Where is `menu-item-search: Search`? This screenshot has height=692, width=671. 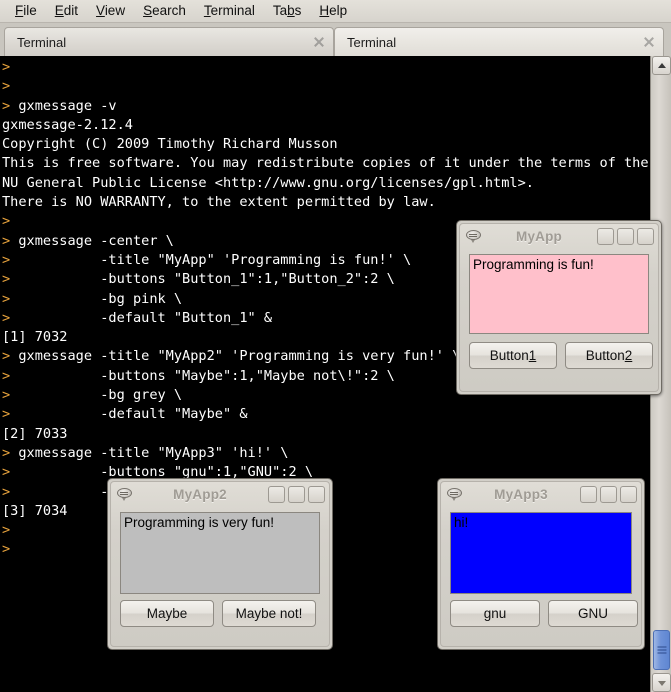
menu-item-search: Search is located at coordinates (164, 11).